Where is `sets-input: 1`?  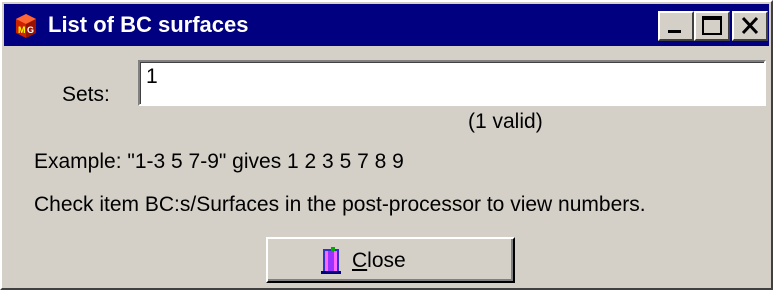
sets-input: 1 is located at coordinates (452, 83).